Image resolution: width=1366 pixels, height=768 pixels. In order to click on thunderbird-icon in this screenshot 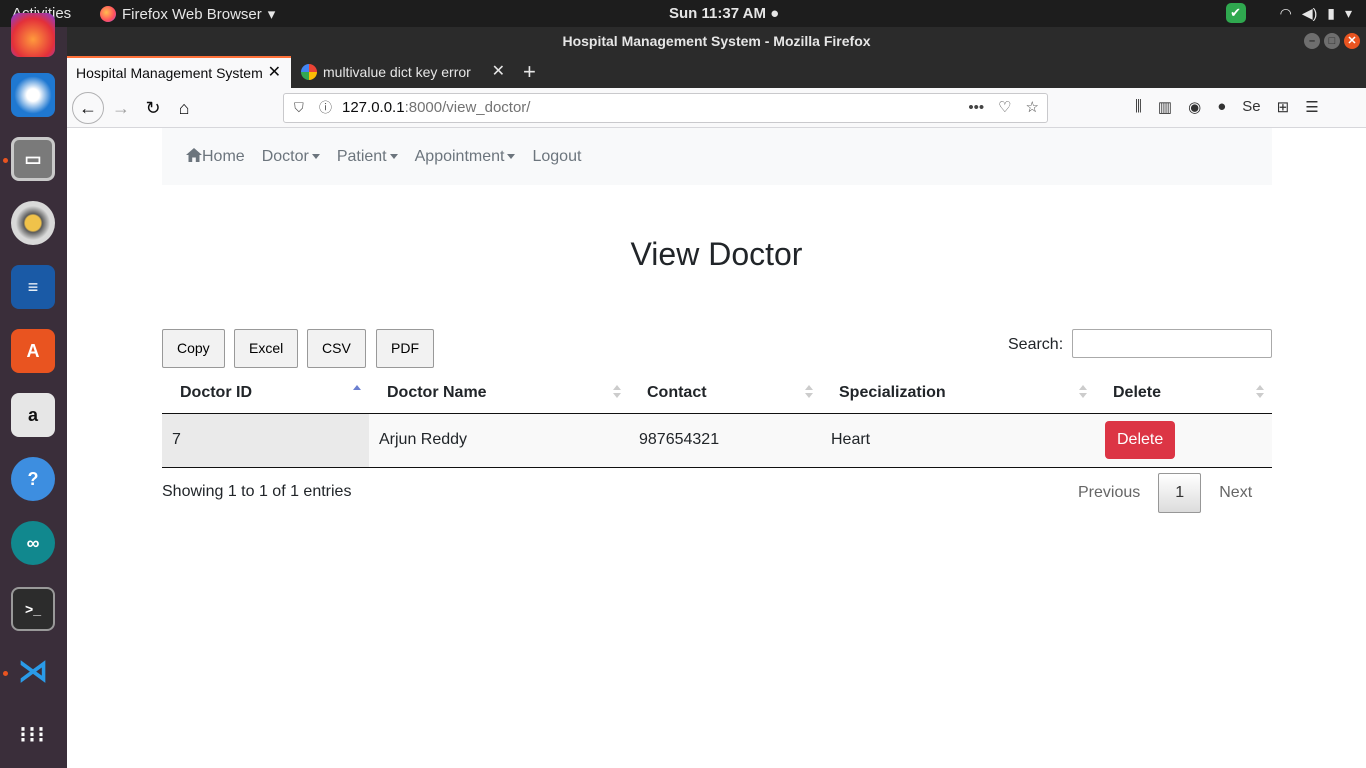, I will do `click(33, 95)`.